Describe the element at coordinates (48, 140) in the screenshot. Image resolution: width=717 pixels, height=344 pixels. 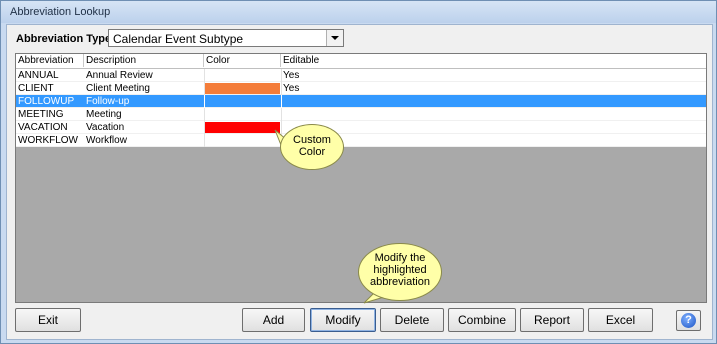
I see `cell-abbreviation: WORKFLOW` at that location.